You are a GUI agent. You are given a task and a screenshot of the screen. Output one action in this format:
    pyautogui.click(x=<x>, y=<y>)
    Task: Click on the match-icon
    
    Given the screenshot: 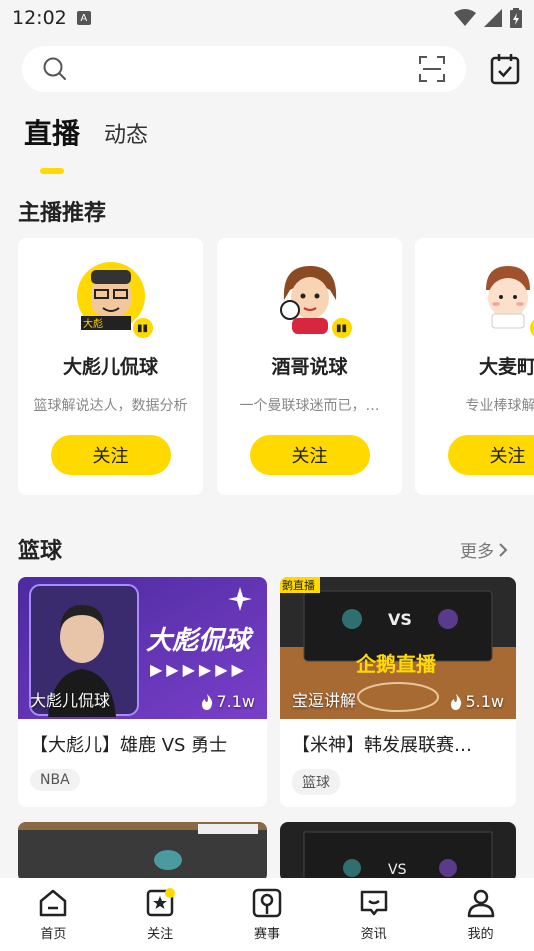 What is the action you would take?
    pyautogui.click(x=267, y=903)
    